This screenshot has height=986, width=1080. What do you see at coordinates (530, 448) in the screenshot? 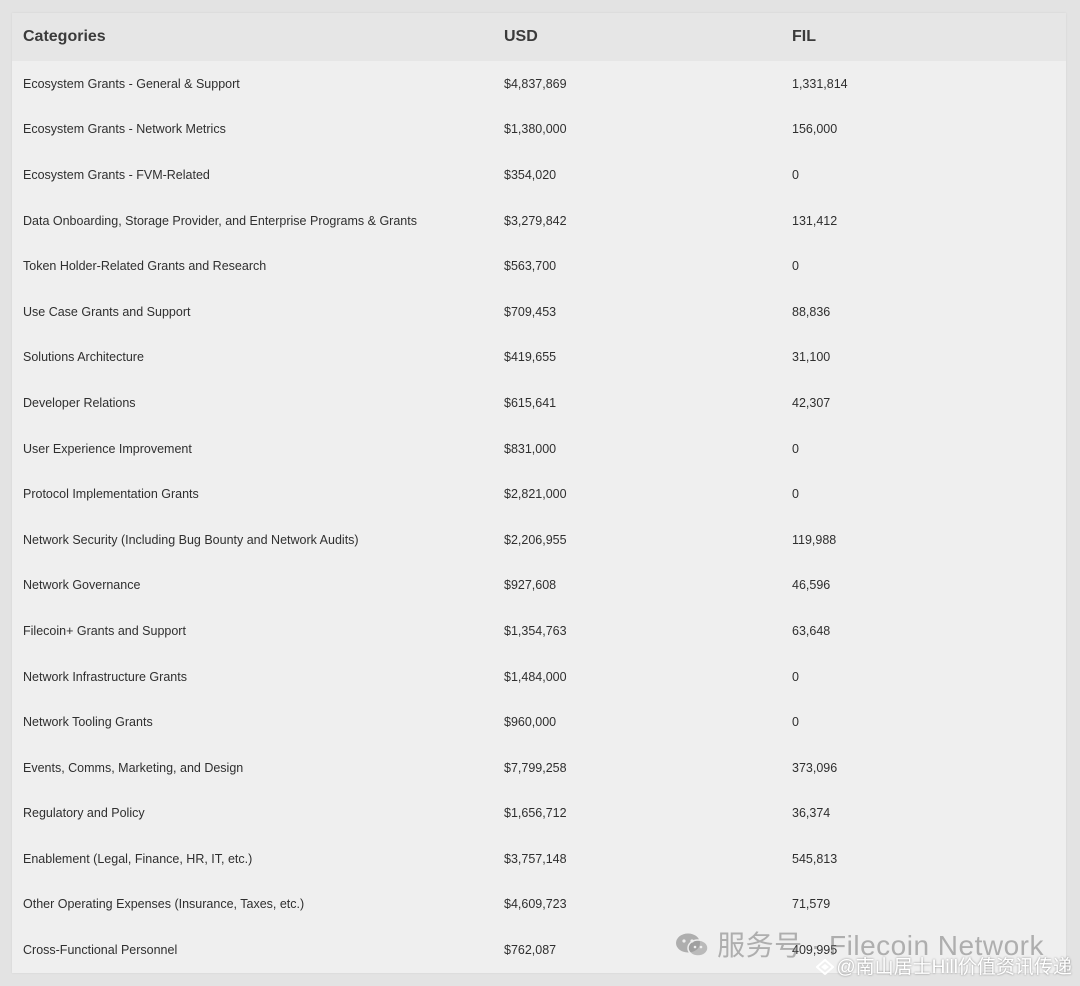
I see `cell-usd: $831,000` at bounding box center [530, 448].